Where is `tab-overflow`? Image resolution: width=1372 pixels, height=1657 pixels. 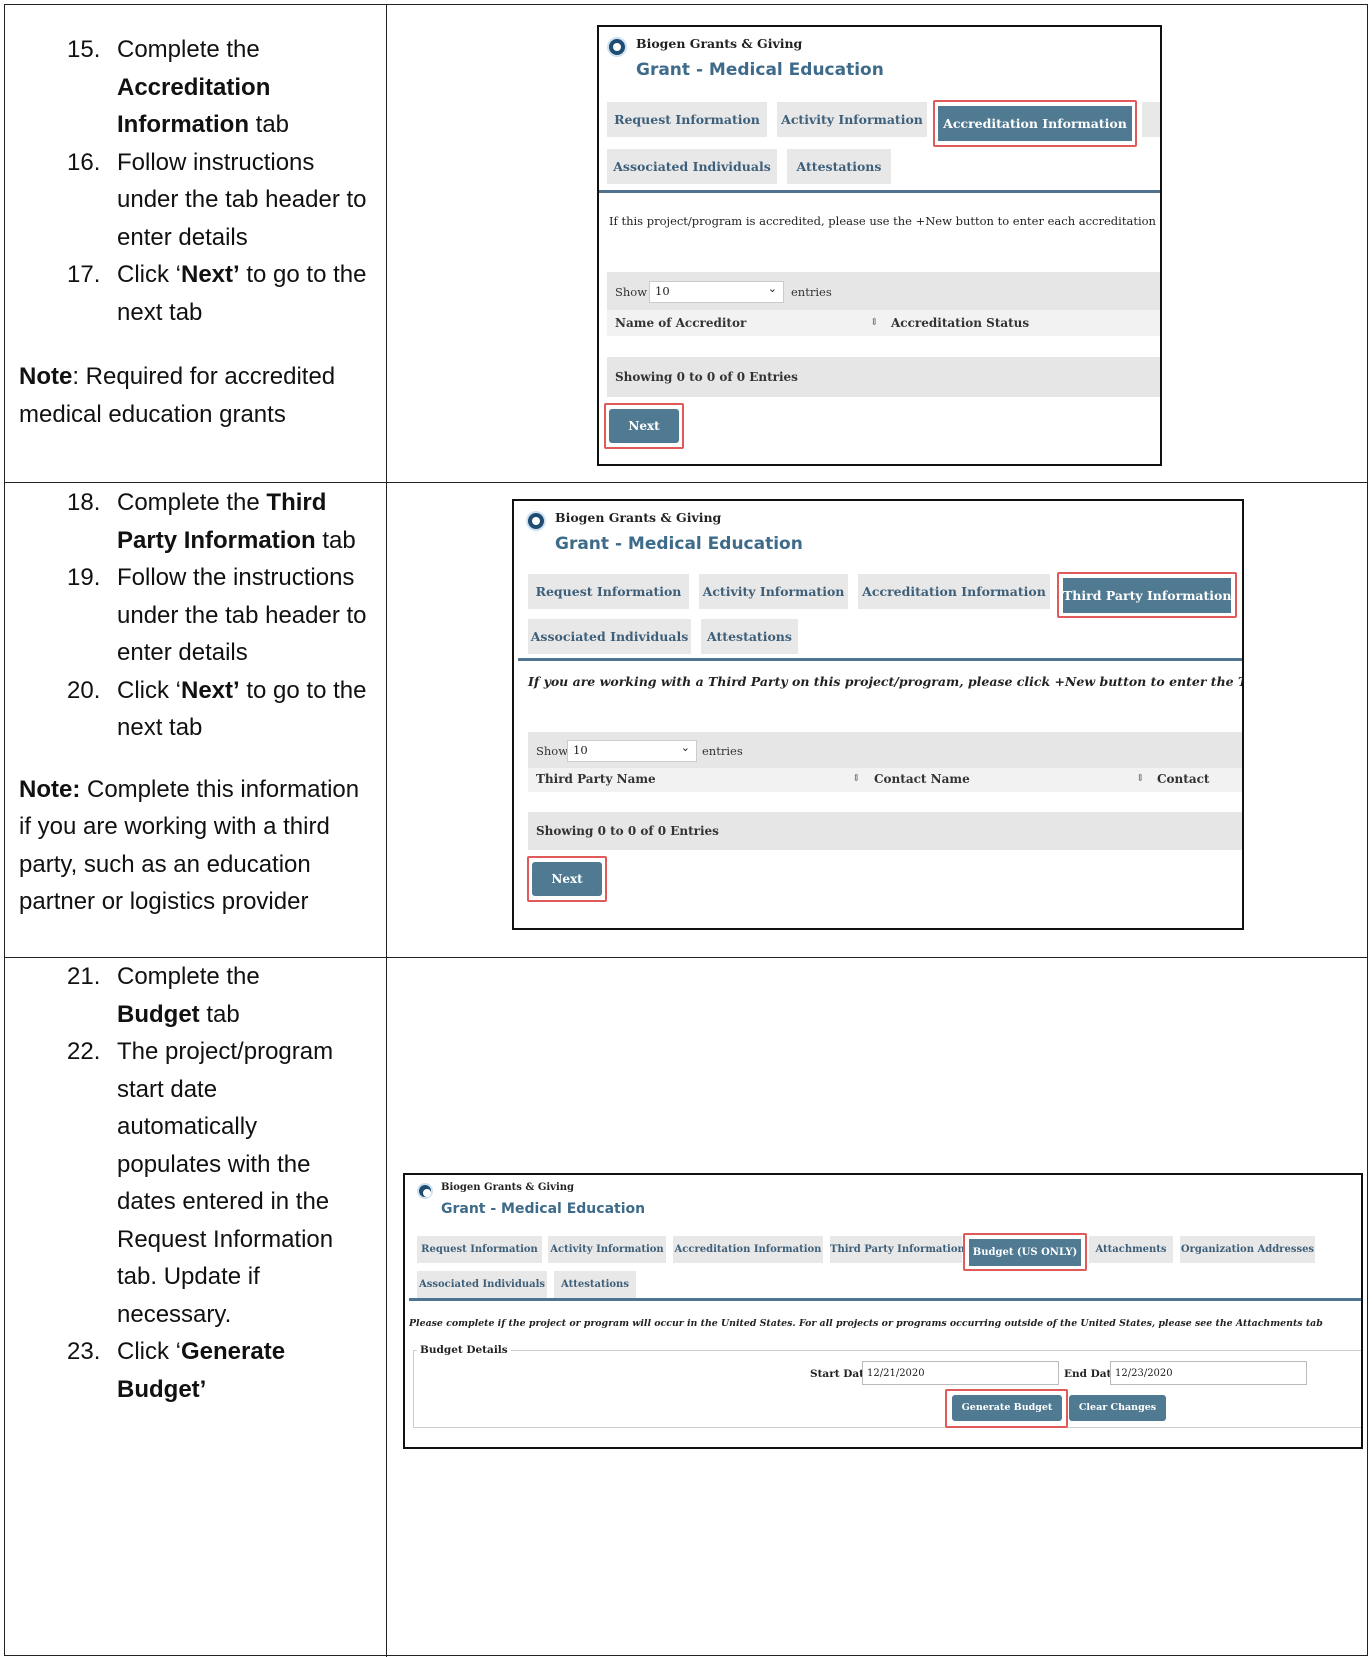 tab-overflow is located at coordinates (1151, 119).